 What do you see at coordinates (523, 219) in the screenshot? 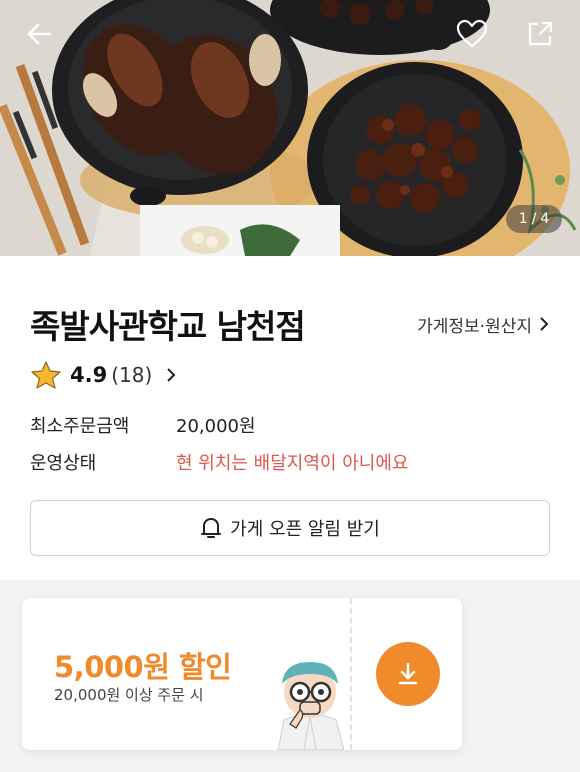
I see `pager-current: 1` at bounding box center [523, 219].